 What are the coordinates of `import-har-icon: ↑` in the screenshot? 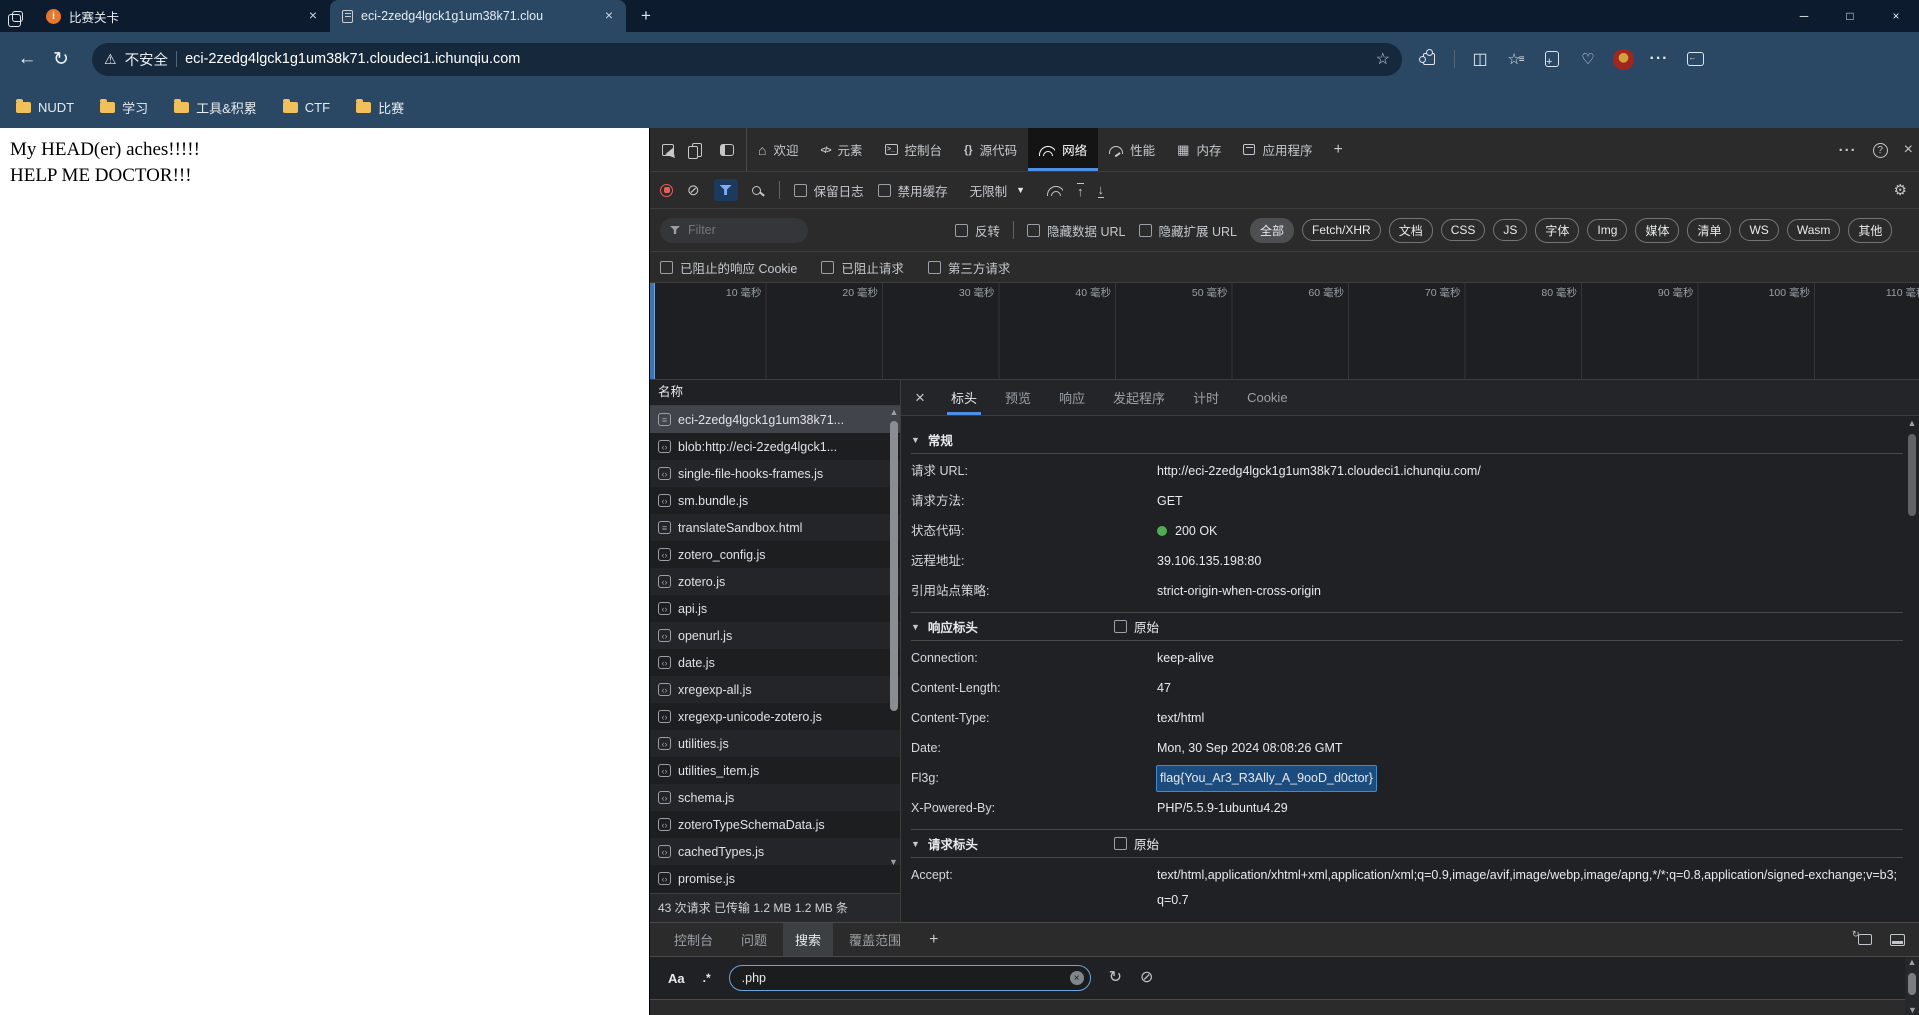 It's located at (1080, 190).